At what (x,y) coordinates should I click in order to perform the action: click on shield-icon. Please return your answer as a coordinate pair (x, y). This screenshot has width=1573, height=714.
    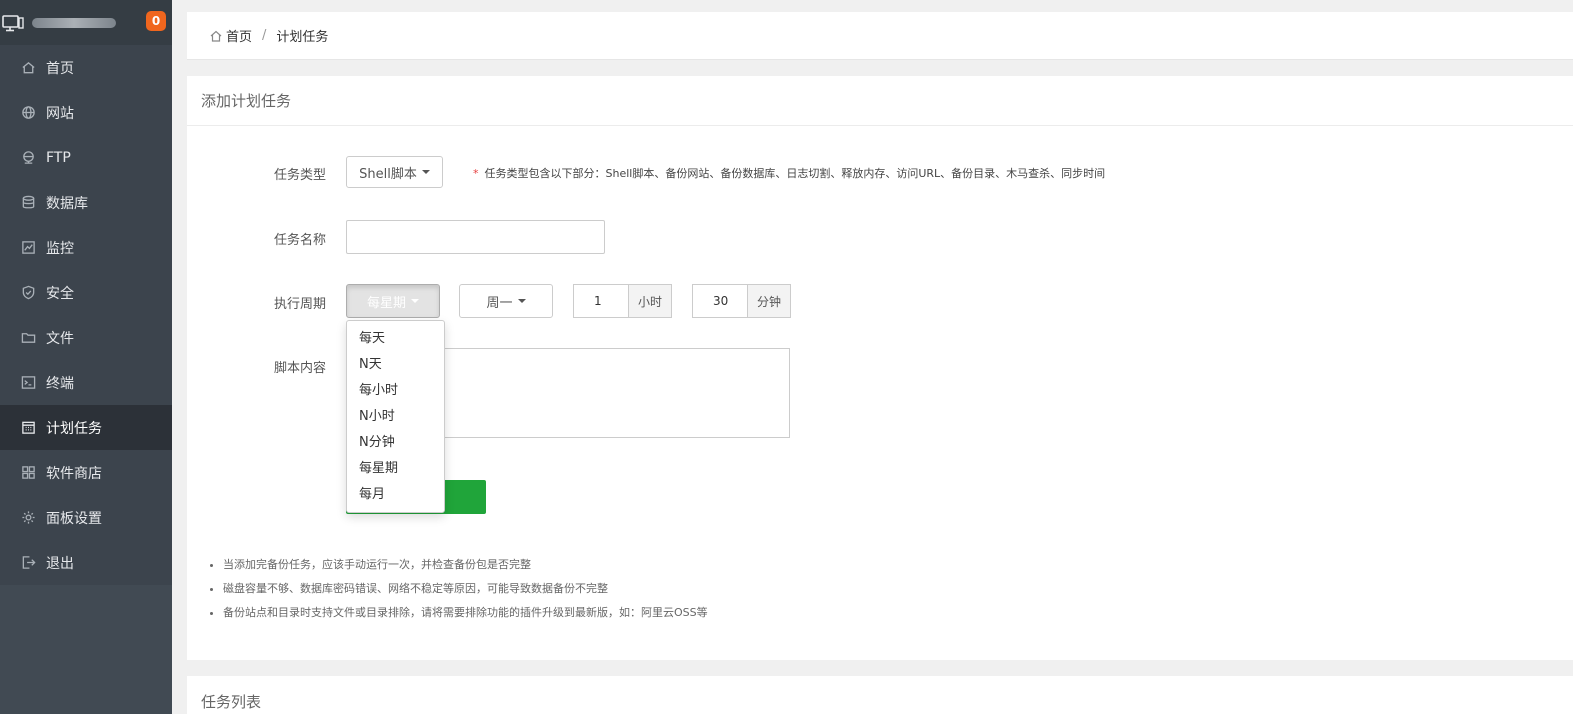
    Looking at the image, I should click on (28, 293).